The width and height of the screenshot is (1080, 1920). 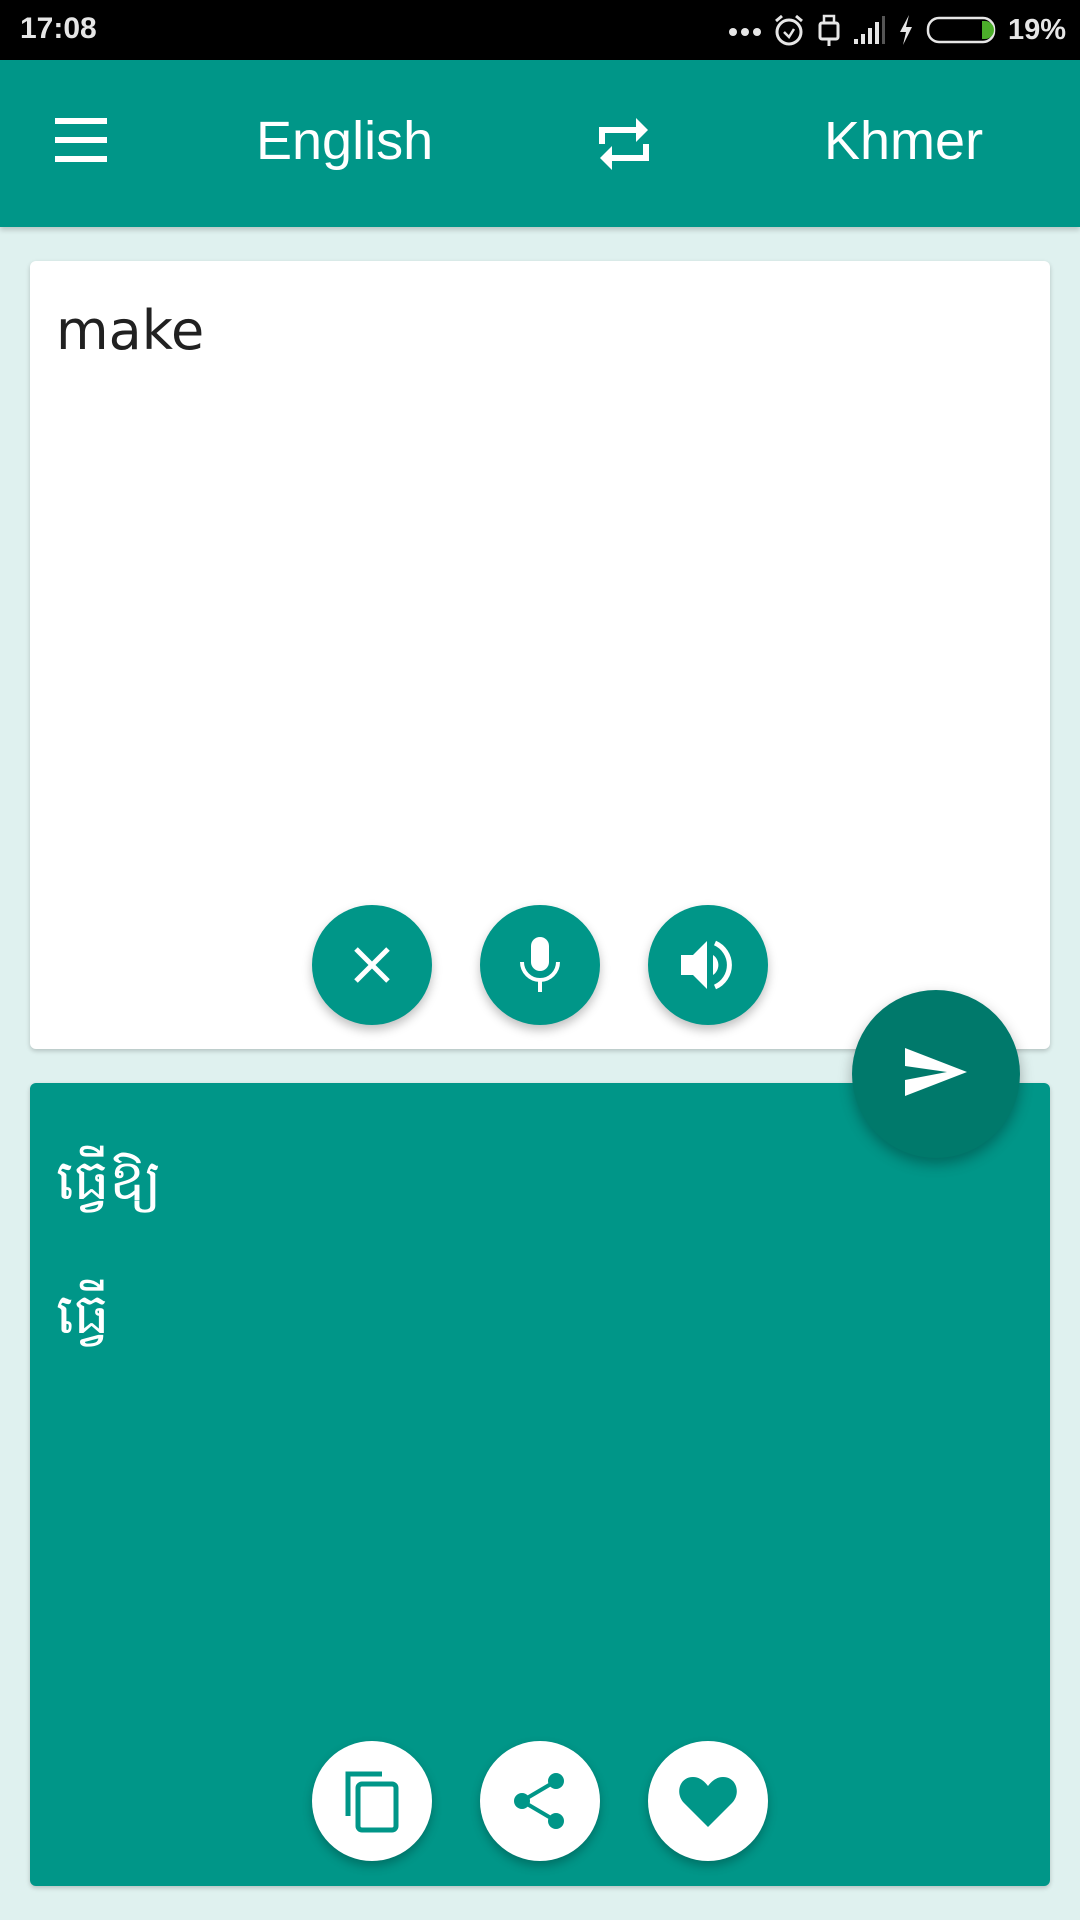 I want to click on charging-icon, so click(x=905, y=30).